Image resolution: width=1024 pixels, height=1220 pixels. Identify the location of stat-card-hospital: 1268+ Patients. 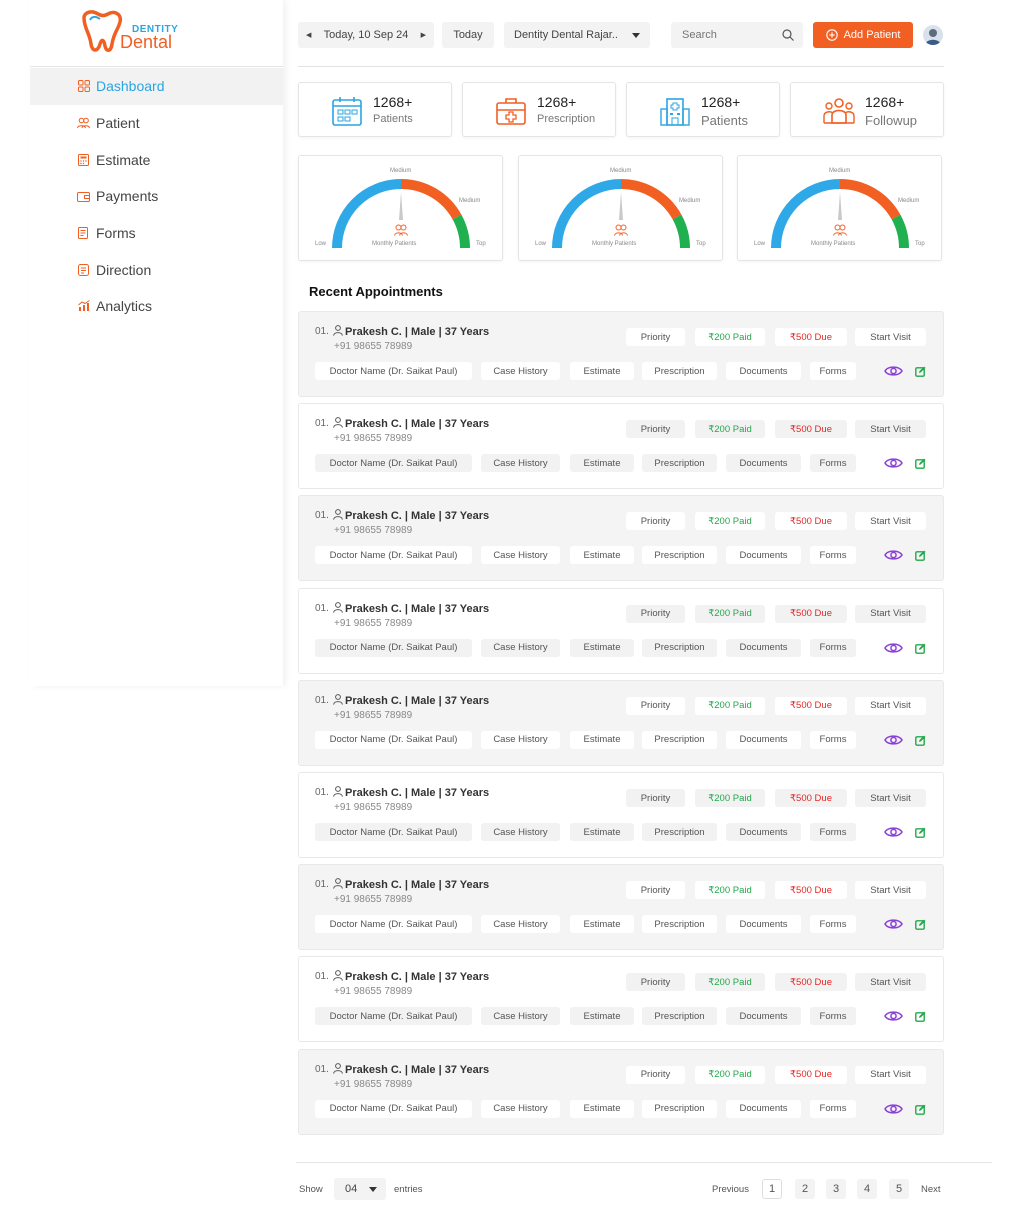
(703, 109).